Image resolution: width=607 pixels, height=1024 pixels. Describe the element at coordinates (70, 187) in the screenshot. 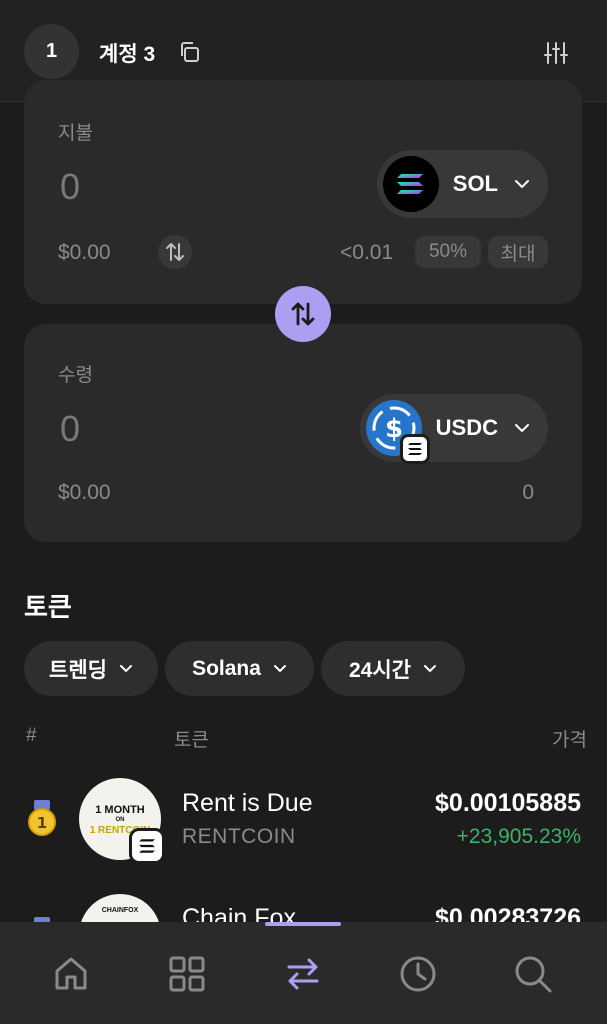

I see `pay-amount-input: 0` at that location.